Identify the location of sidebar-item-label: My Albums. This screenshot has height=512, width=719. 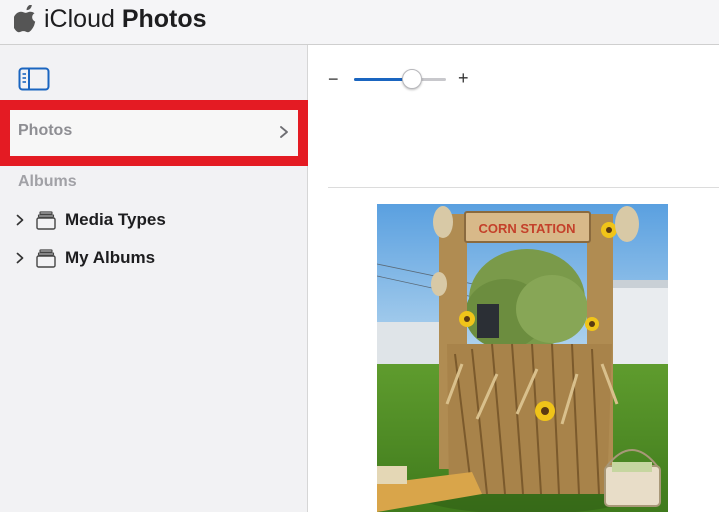
(110, 257).